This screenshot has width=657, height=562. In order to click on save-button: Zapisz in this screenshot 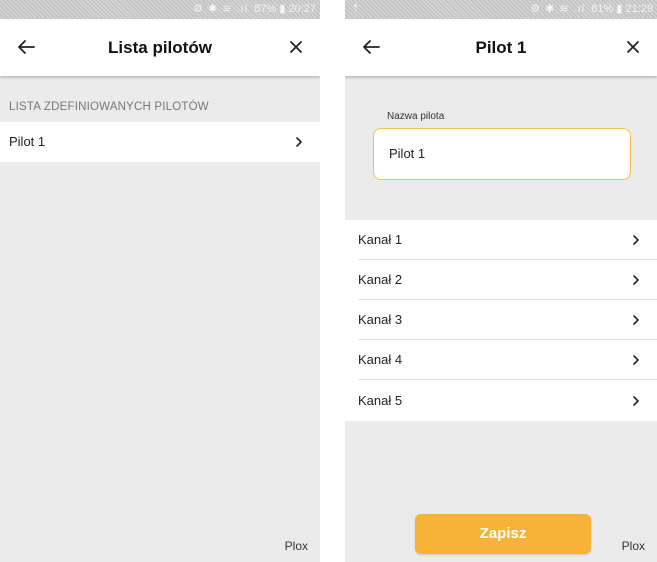, I will do `click(503, 534)`.